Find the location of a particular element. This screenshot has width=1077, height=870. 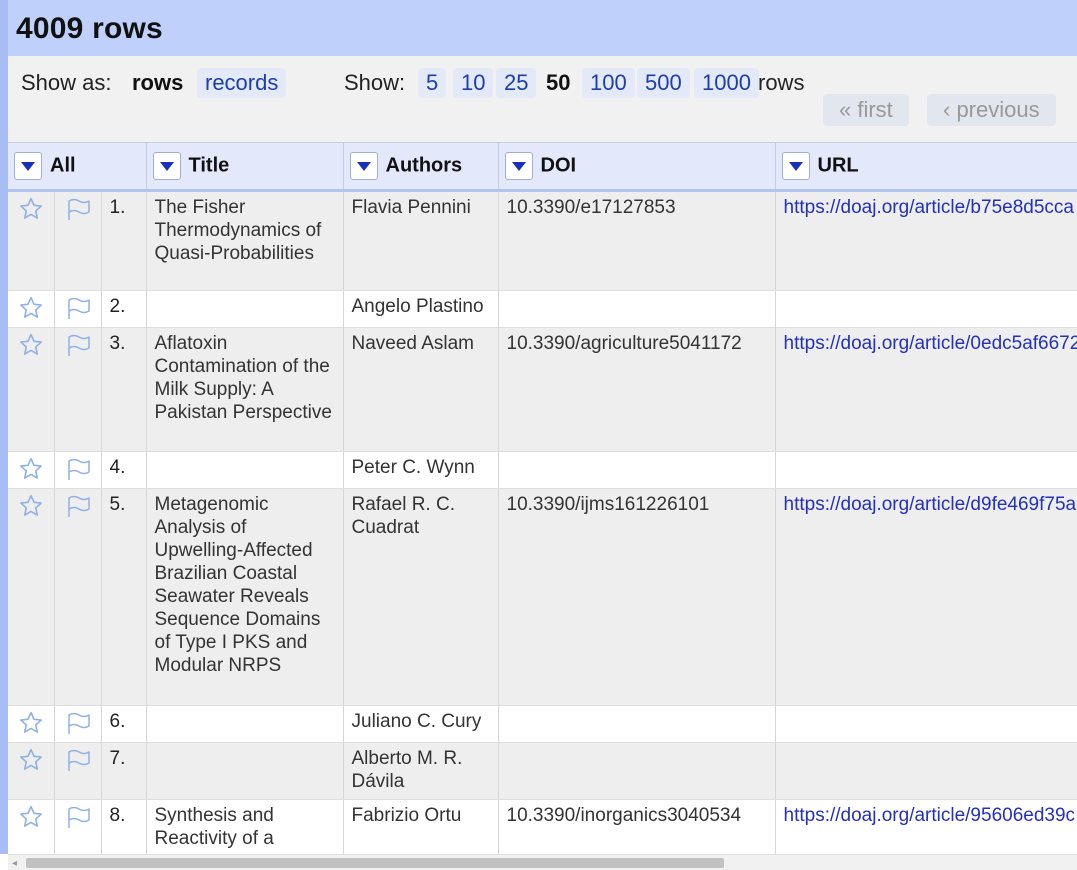

table-row: 6. Juliano C. Cury is located at coordinates (542, 724).